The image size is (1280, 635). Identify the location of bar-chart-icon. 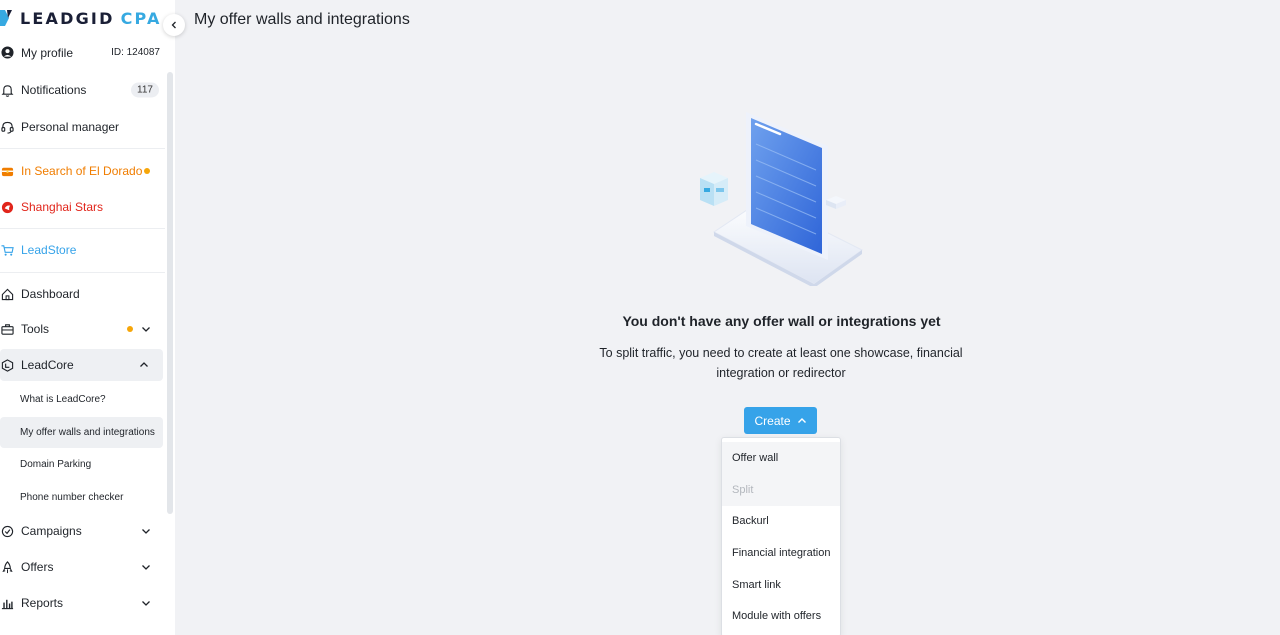
(7, 603).